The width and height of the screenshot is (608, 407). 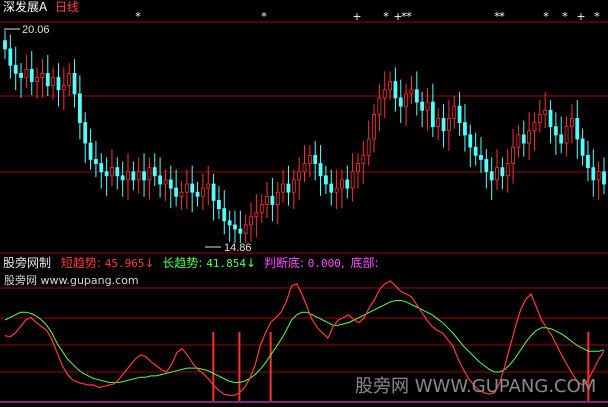 What do you see at coordinates (306, 263) in the screenshot?
I see `bottom-judge-readout: 判断底: 0.000,` at bounding box center [306, 263].